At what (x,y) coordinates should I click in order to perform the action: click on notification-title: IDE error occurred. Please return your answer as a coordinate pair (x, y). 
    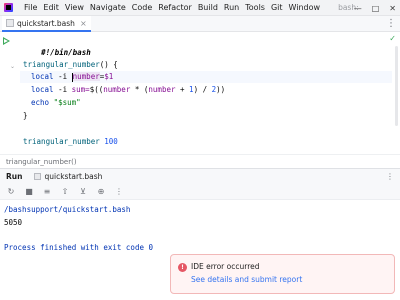
    Looking at the image, I should click on (225, 266).